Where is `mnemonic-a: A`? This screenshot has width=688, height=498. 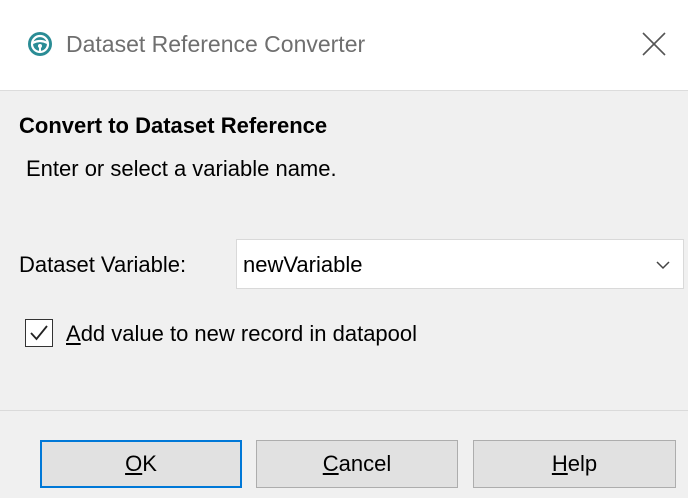 mnemonic-a: A is located at coordinates (73, 333).